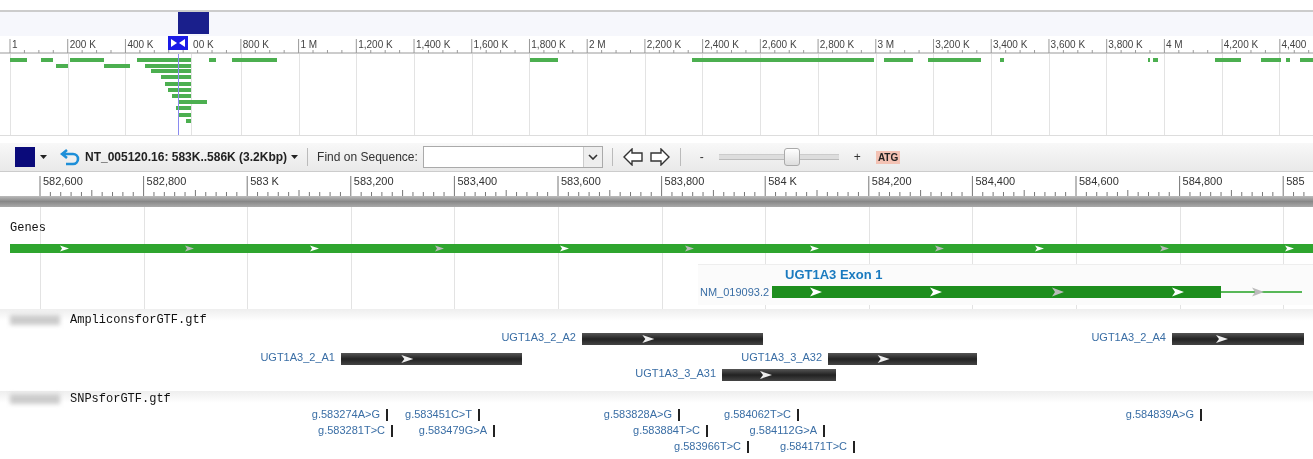 The image size is (1313, 459). I want to click on snp-label: g.583479G>A, so click(452, 430).